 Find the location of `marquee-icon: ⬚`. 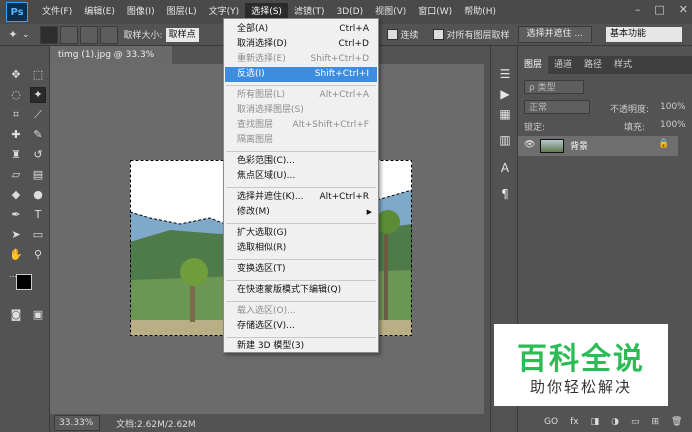

marquee-icon: ⬚ is located at coordinates (38, 75).